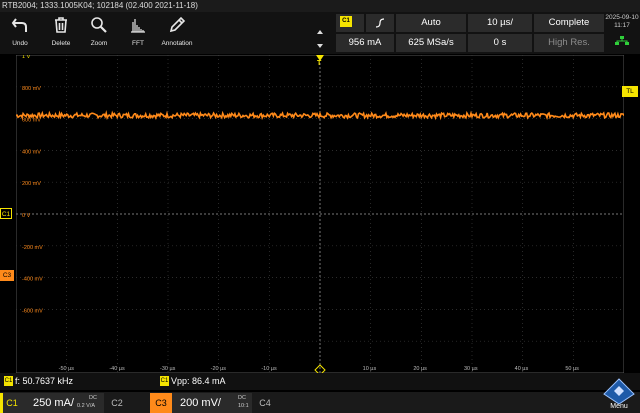 This screenshot has height=413, width=640. Describe the element at coordinates (164, 381) in the screenshot. I see `vpp-source-badge: C1` at that location.